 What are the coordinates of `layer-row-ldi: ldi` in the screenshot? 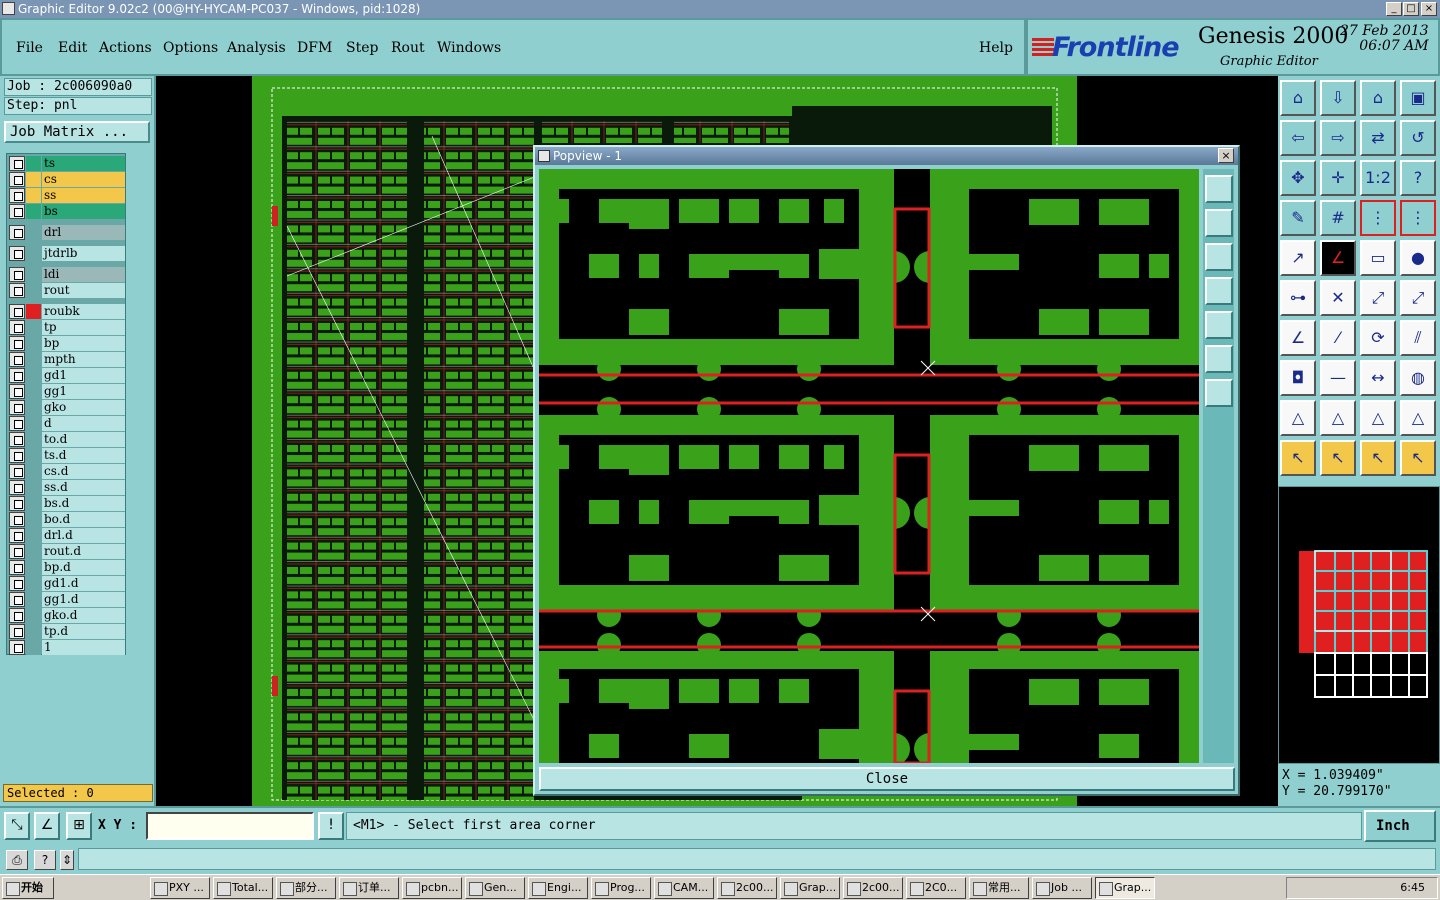 It's located at (67, 274).